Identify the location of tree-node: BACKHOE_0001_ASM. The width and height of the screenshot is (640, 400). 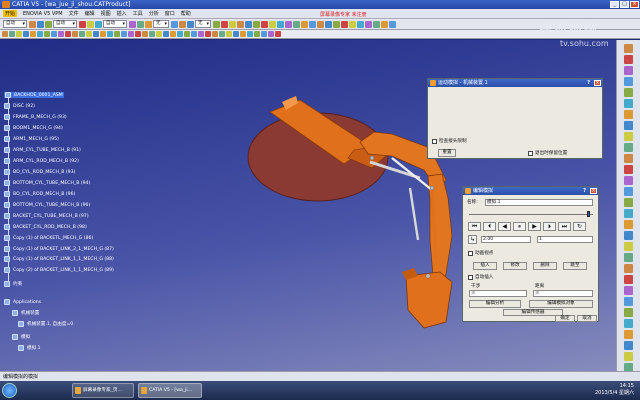
(34, 95).